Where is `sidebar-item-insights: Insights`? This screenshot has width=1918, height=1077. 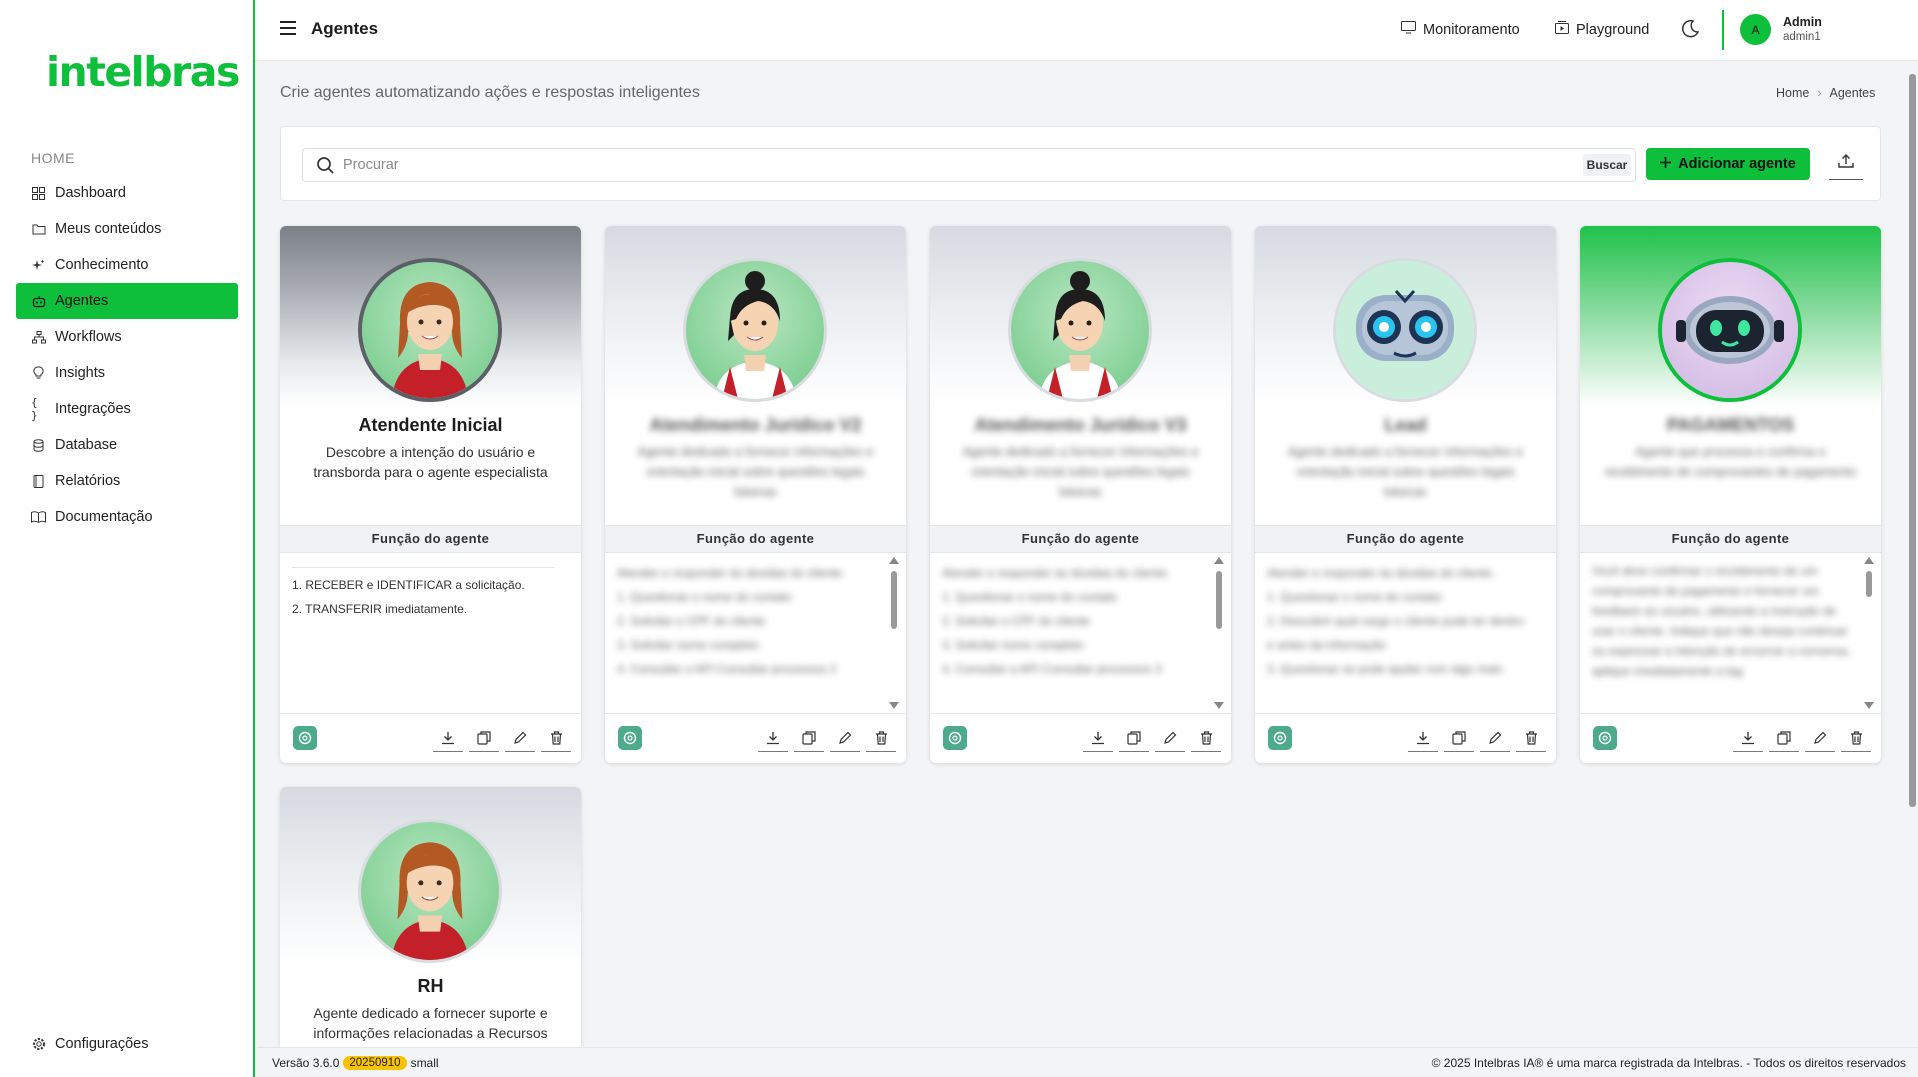
sidebar-item-insights: Insights is located at coordinates (127, 373).